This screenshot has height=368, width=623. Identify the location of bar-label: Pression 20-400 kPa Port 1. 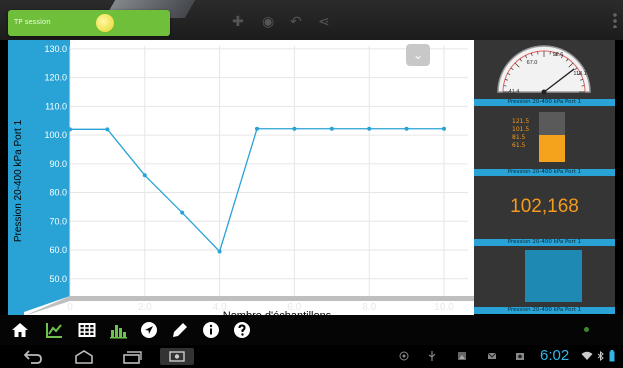
(544, 172).